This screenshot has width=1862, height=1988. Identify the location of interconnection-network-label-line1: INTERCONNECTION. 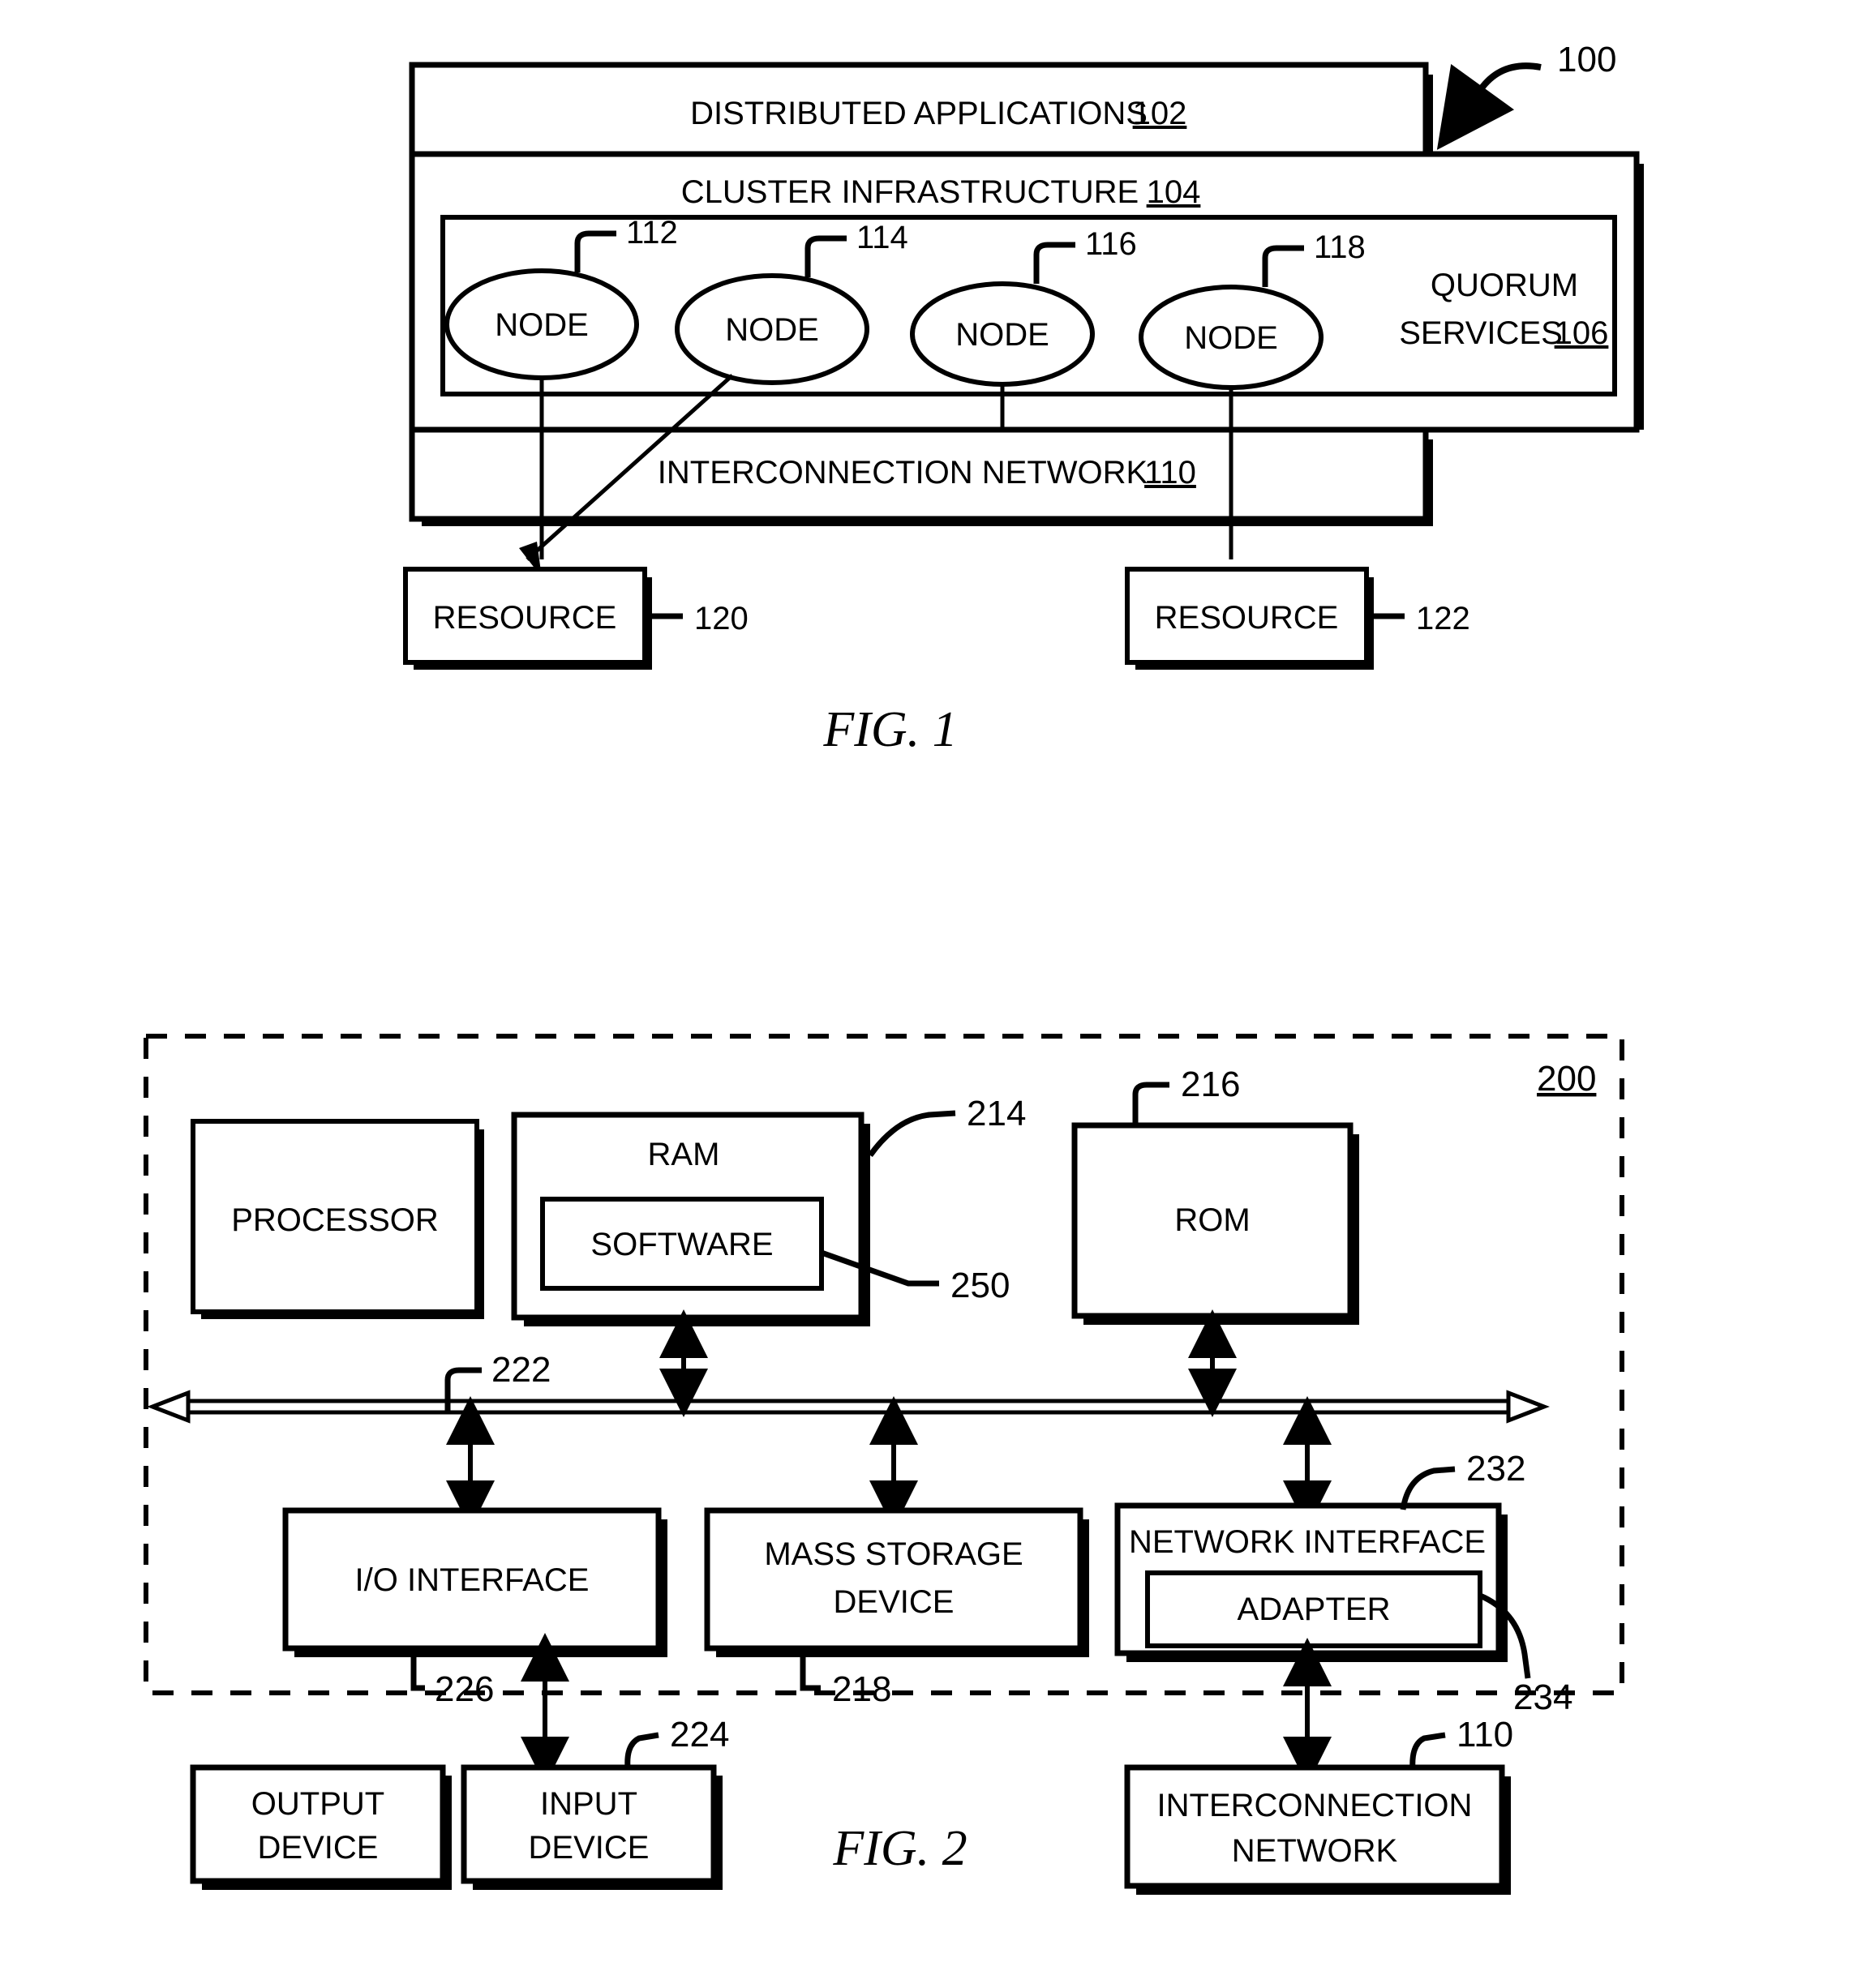
(1315, 1805).